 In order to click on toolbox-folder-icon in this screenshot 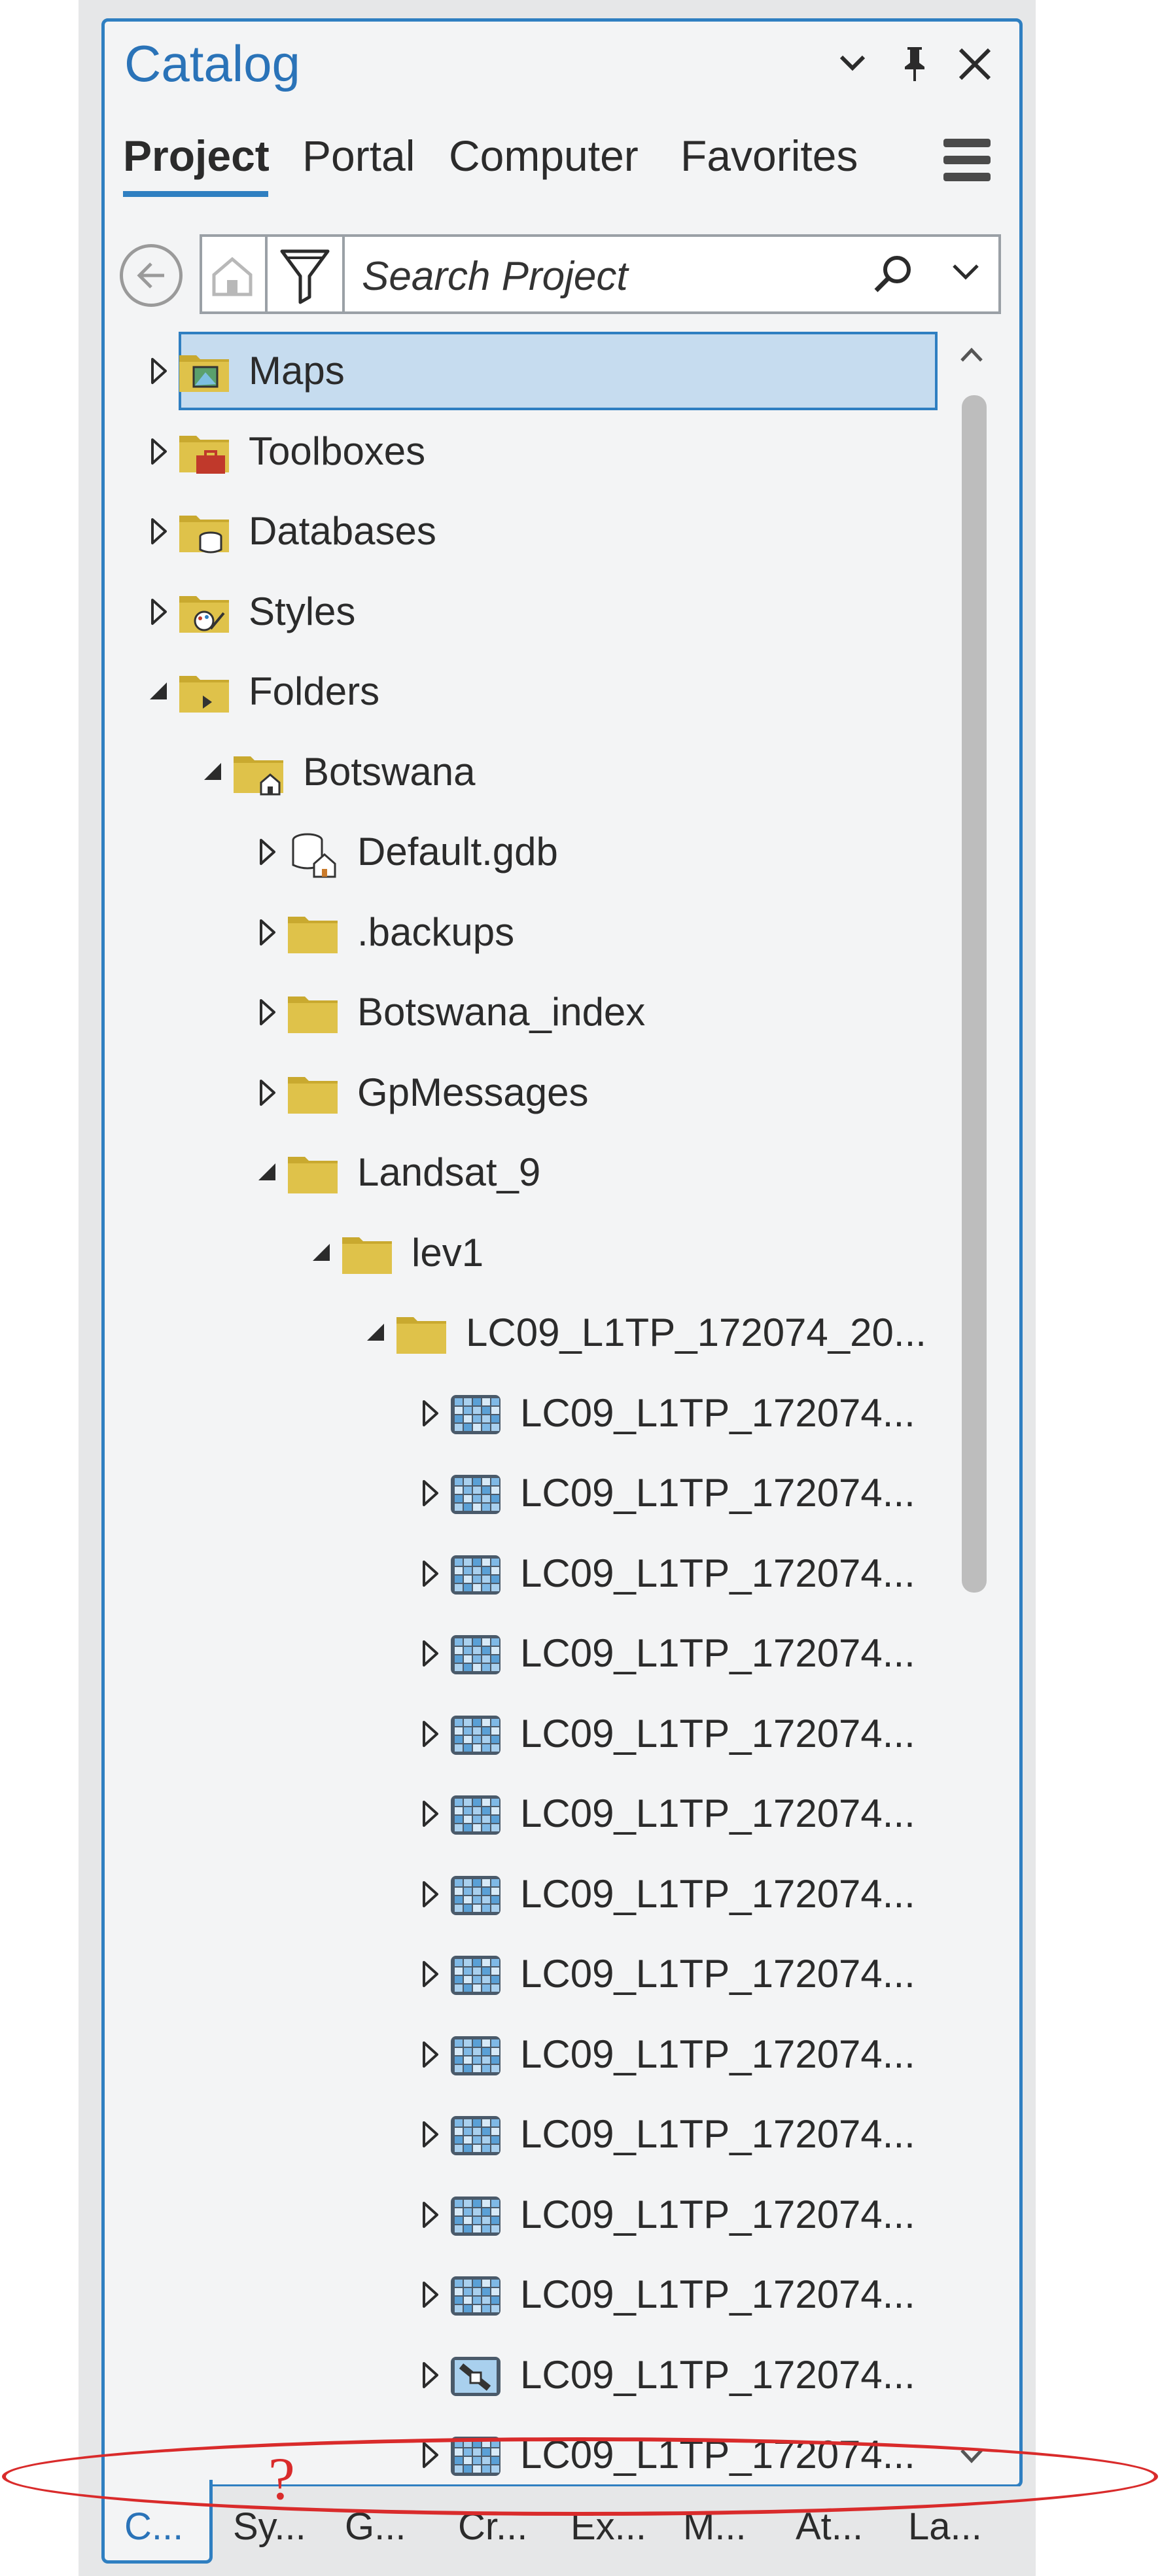, I will do `click(204, 452)`.